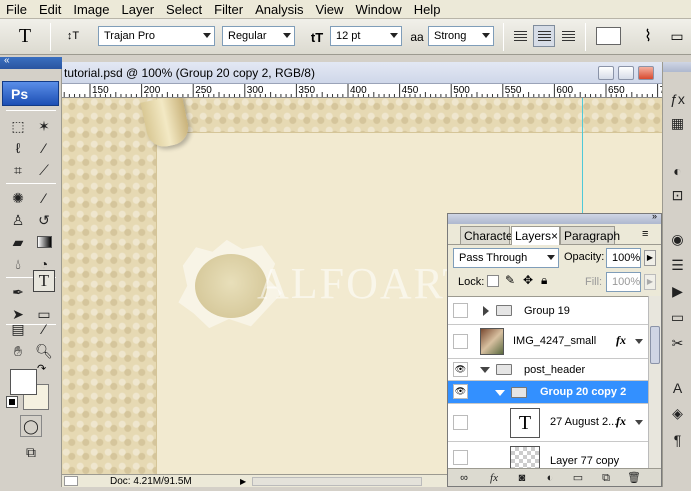 The image size is (691, 491). What do you see at coordinates (677, 195) in the screenshot?
I see `navigator-icon: ⊡` at bounding box center [677, 195].